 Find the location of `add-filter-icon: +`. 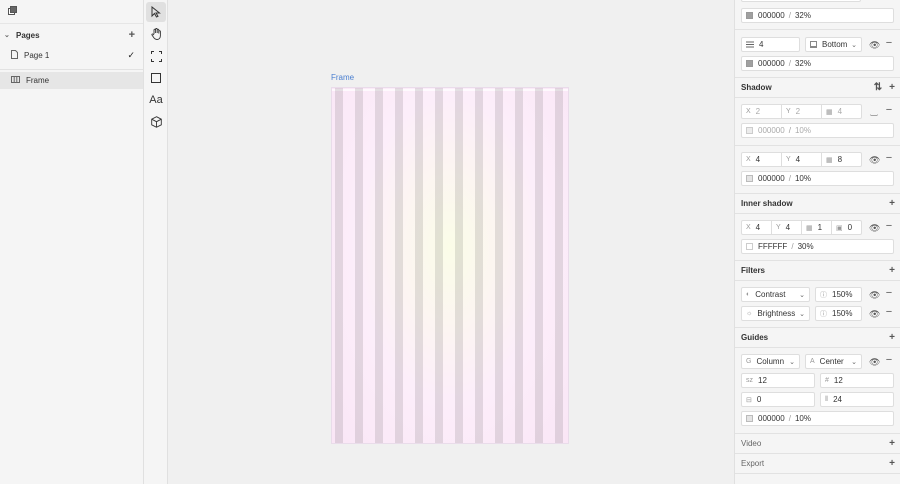

add-filter-icon: + is located at coordinates (892, 270).